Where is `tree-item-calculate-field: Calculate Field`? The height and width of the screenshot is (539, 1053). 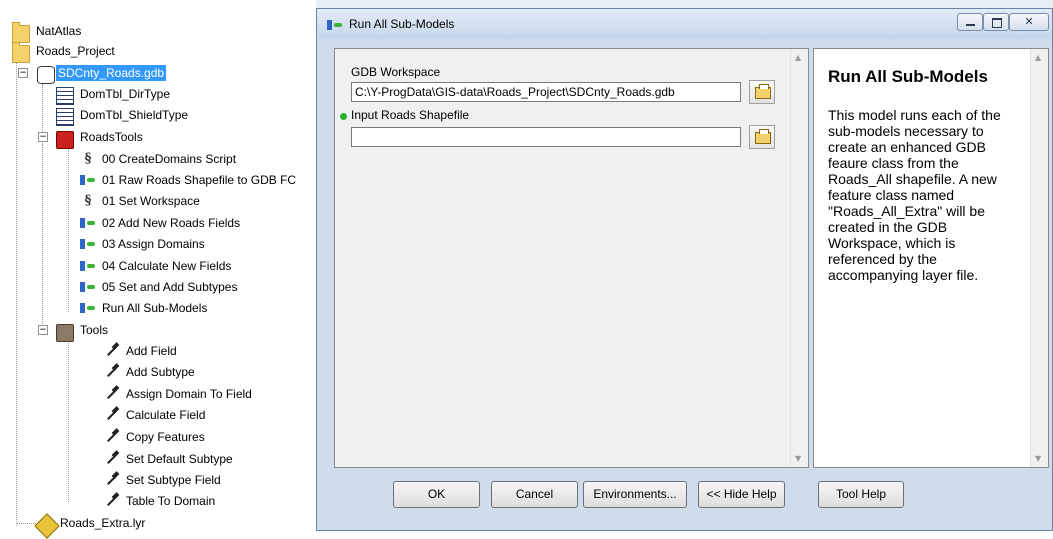
tree-item-calculate-field: Calculate Field is located at coordinates (155, 415).